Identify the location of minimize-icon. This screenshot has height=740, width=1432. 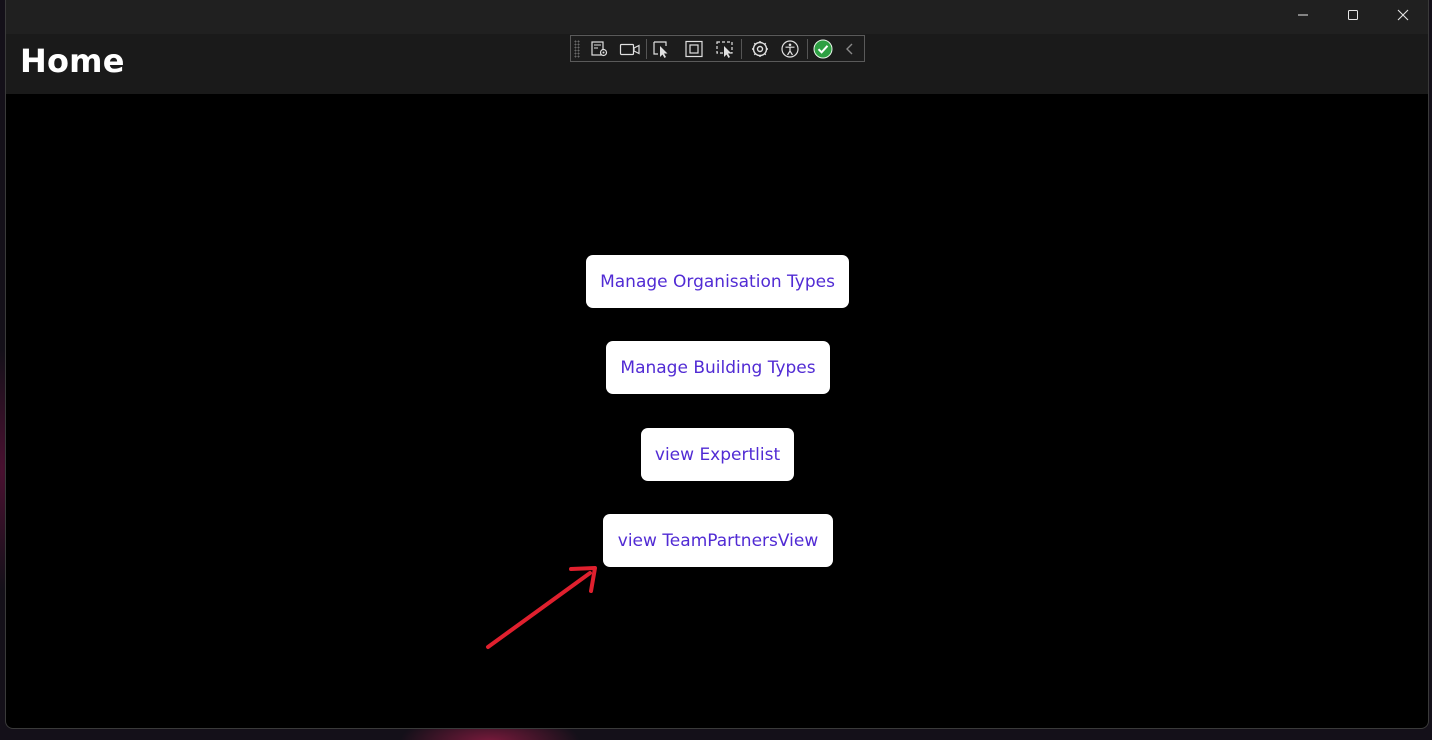
(1303, 15).